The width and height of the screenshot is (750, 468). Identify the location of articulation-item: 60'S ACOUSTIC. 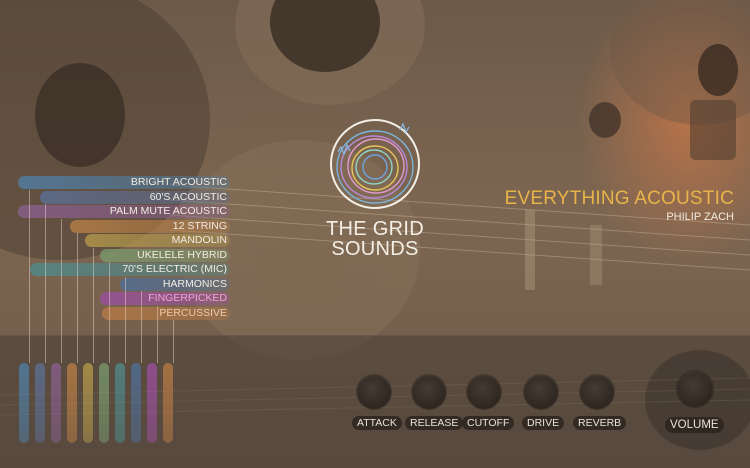
(135, 197).